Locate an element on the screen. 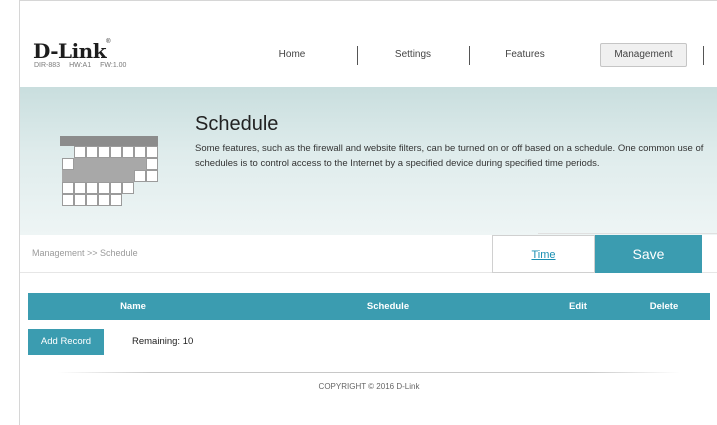 The width and height of the screenshot is (717, 425). main-nav: Home Settings Features Management is located at coordinates (368, 55).